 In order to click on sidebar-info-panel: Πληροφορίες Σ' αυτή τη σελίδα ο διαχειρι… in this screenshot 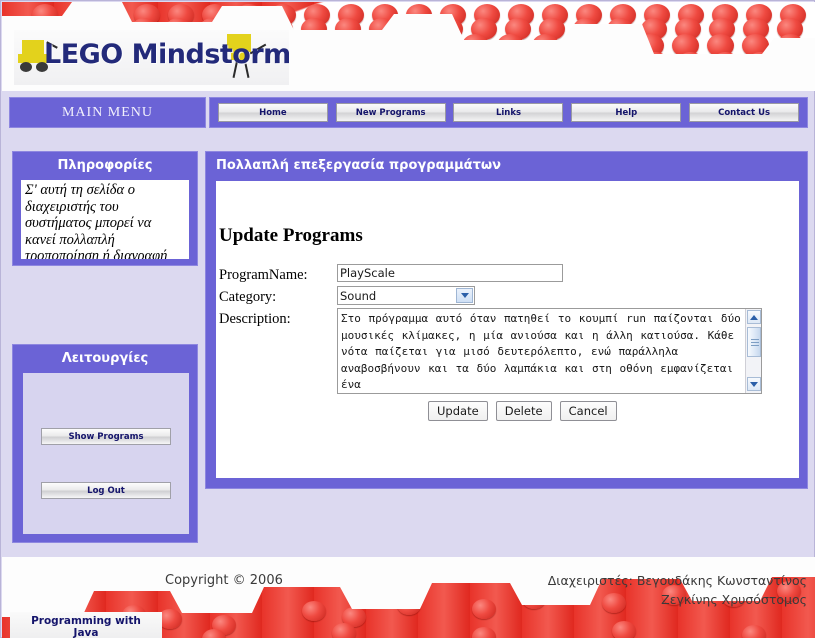, I will do `click(105, 208)`.